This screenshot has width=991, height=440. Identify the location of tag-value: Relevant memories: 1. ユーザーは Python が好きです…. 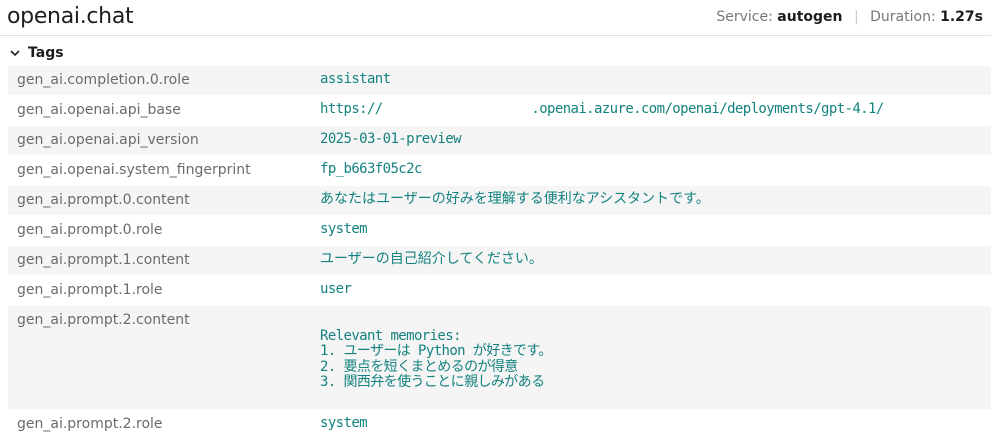
(436, 359).